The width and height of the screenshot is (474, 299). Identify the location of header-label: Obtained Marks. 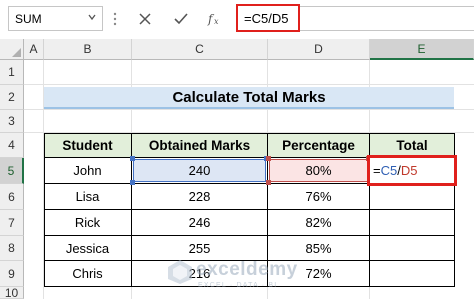
(199, 145).